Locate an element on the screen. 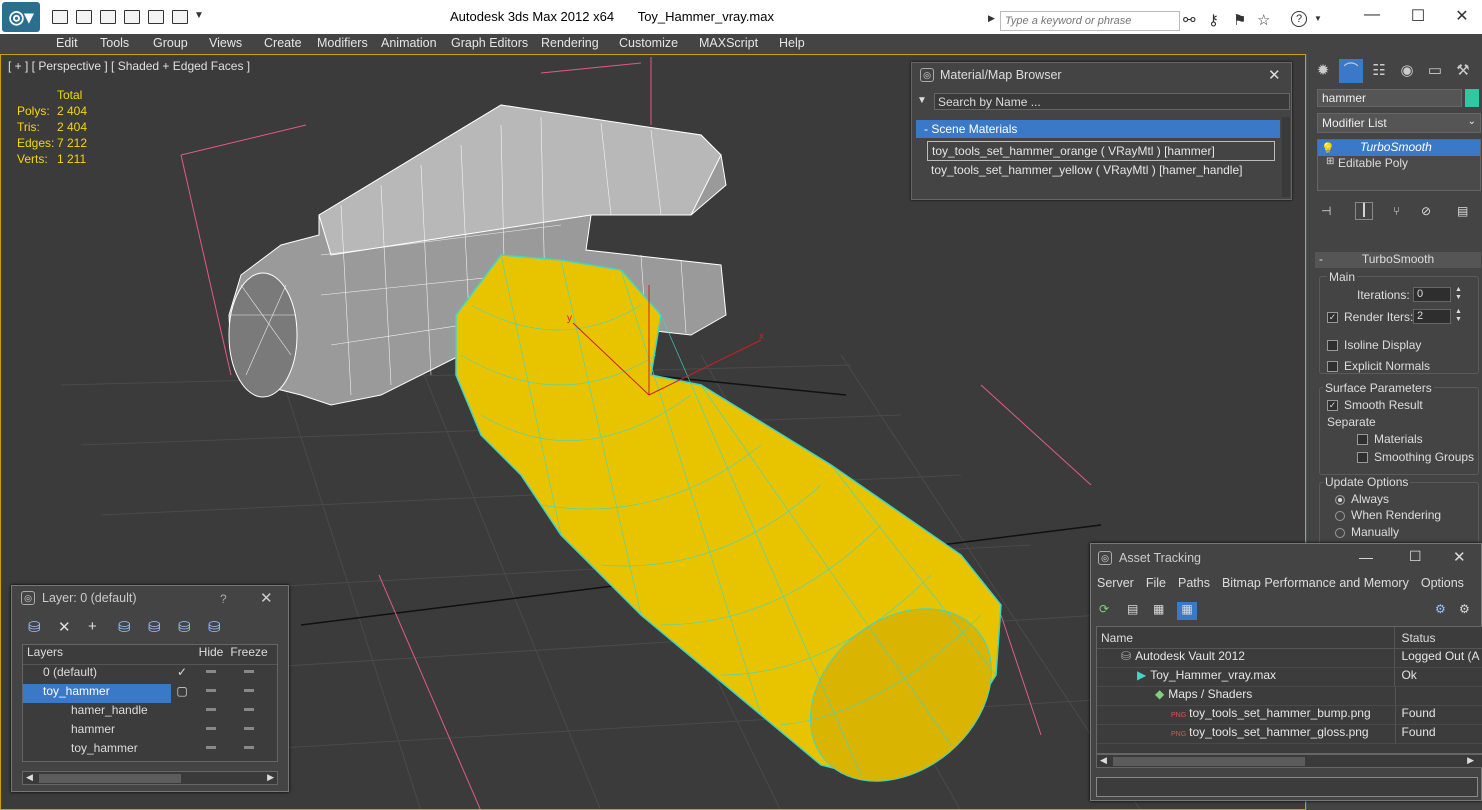  render-iters-checkbox: ✓ Render Iters: is located at coordinates (1370, 317).